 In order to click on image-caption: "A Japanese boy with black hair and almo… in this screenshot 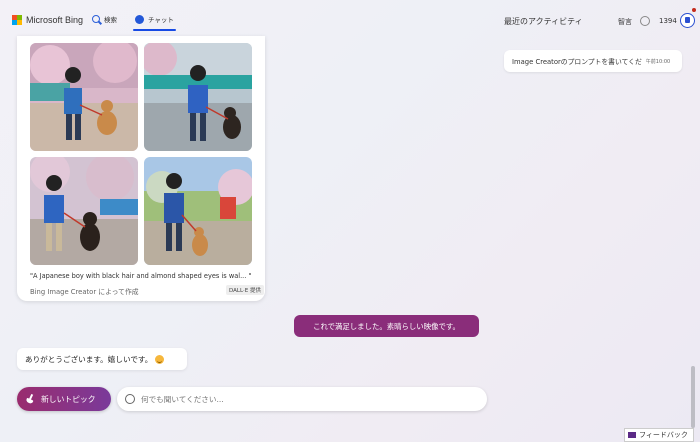, I will do `click(141, 276)`.